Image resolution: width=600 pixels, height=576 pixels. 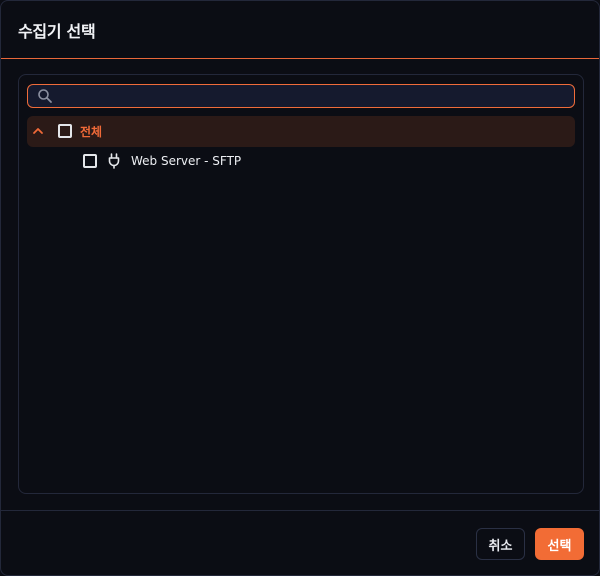 I want to click on tree-item-label: Web Server - SFTP, so click(x=186, y=161).